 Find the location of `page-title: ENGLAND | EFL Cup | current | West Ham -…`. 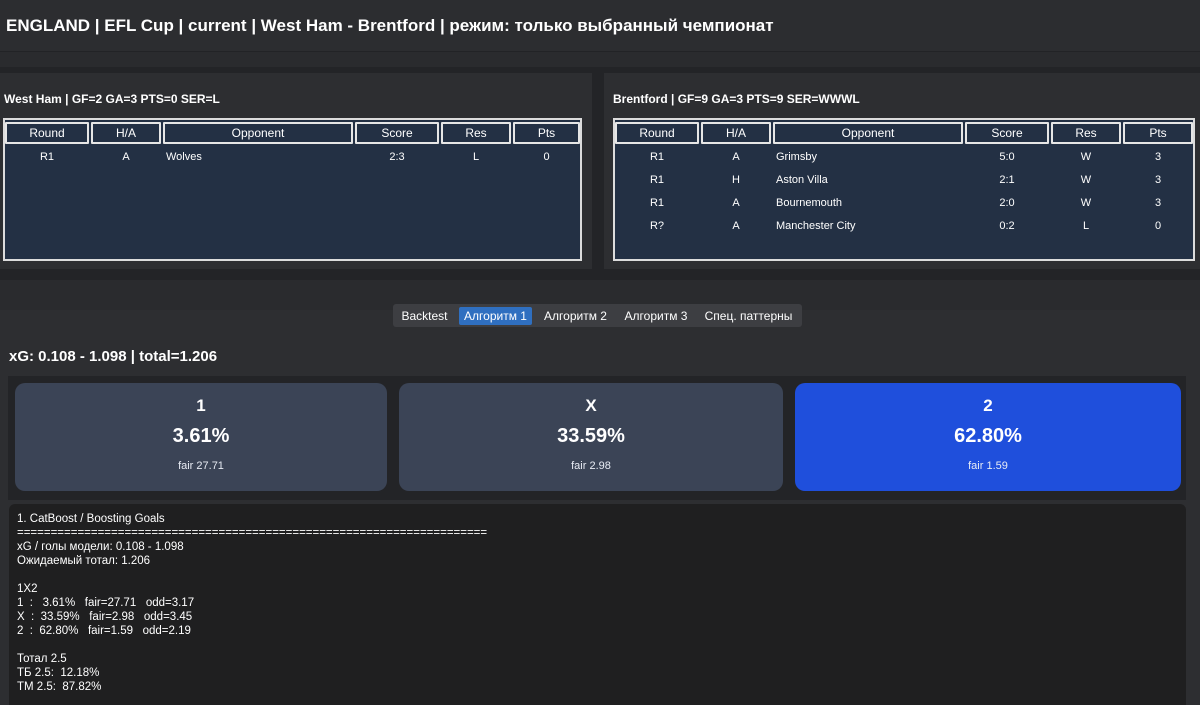

page-title: ENGLAND | EFL Cup | current | West Ham -… is located at coordinates (390, 25).